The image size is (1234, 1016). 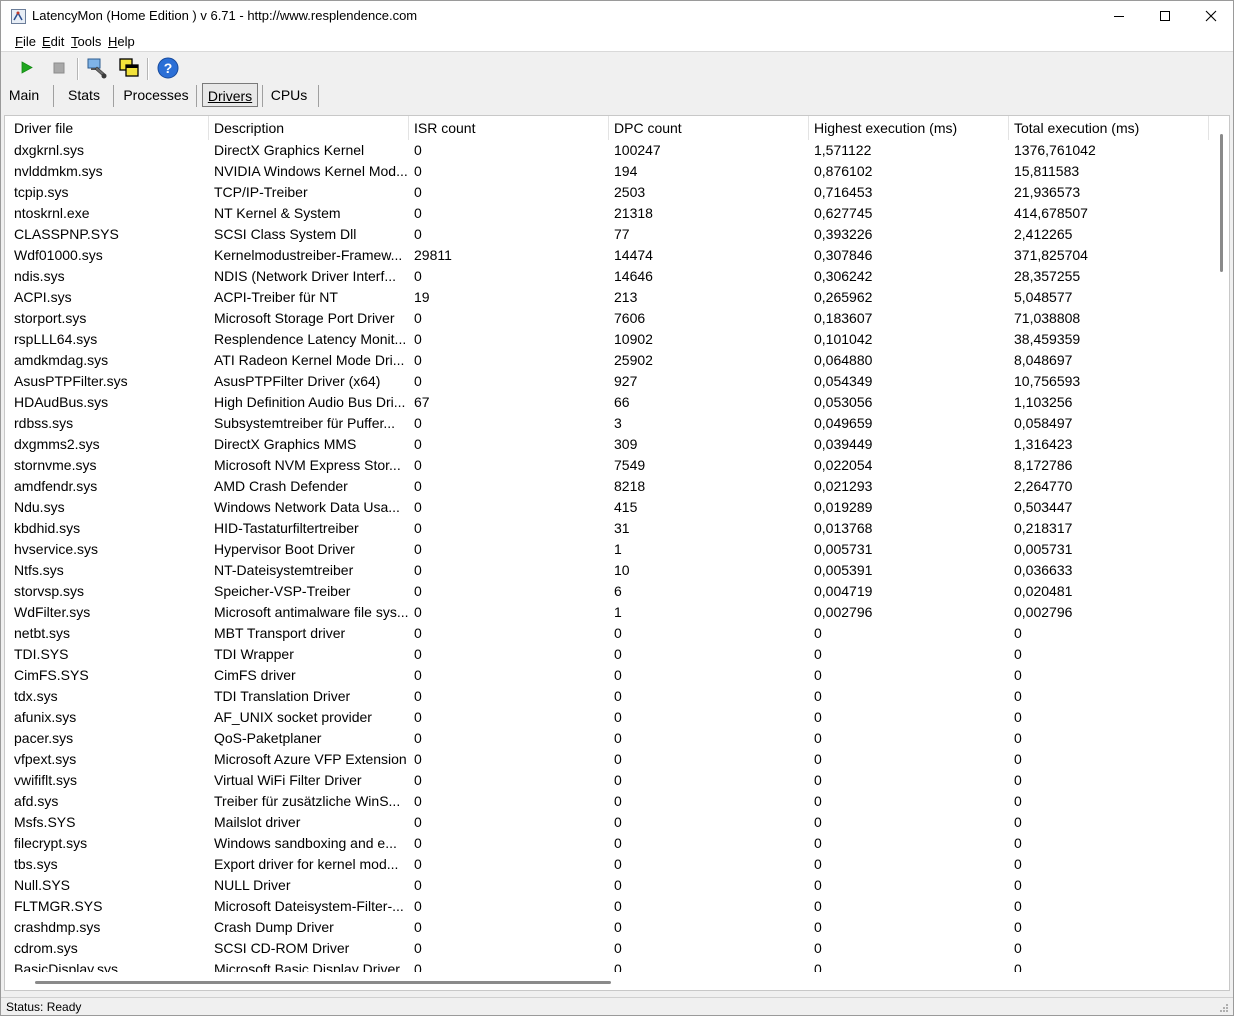 What do you see at coordinates (630, 192) in the screenshot?
I see `cell-dpc-count: 2503` at bounding box center [630, 192].